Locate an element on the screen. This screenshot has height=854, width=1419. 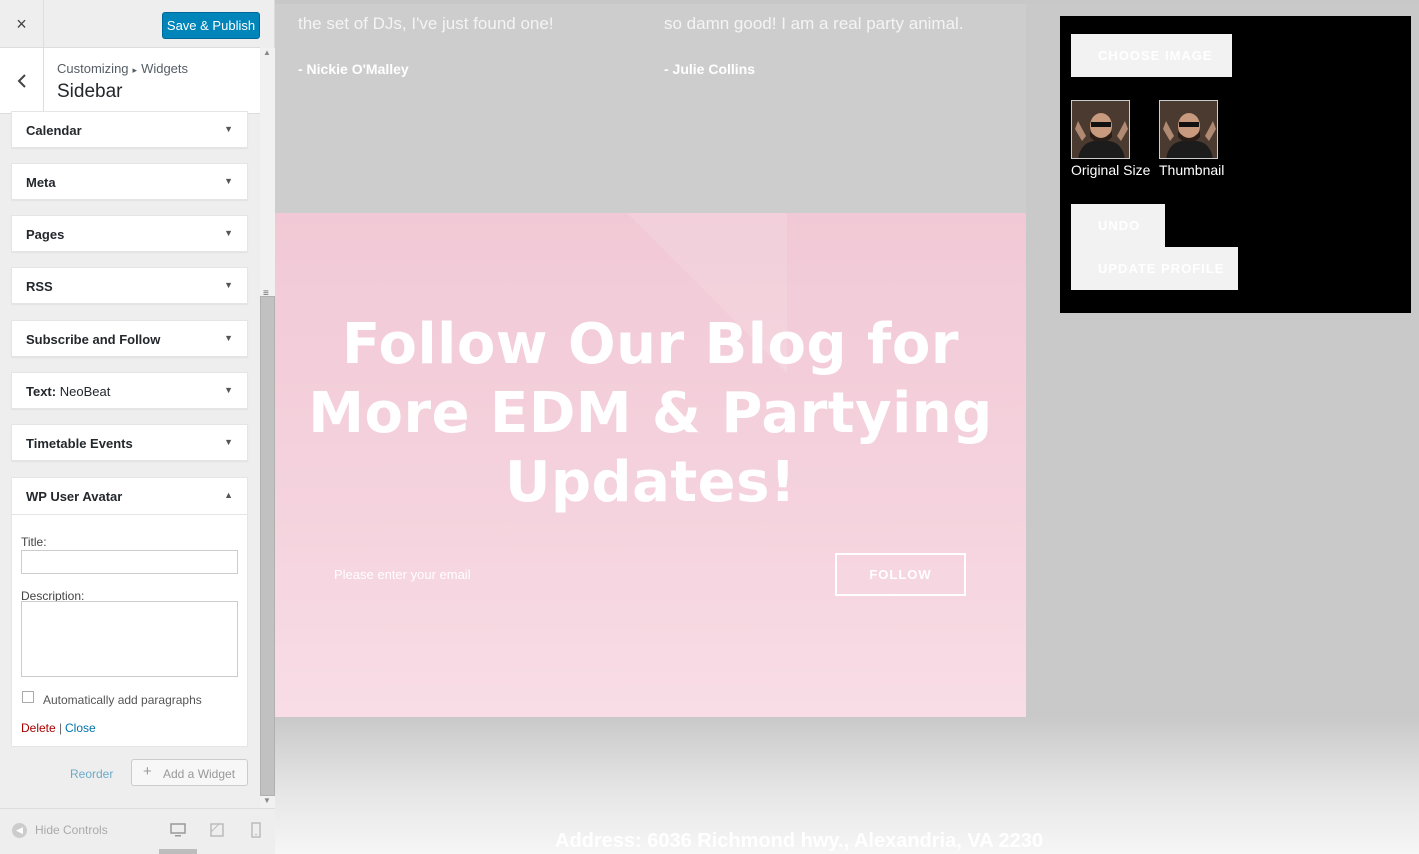
widget-pages: Pages ▼ is located at coordinates (129, 233).